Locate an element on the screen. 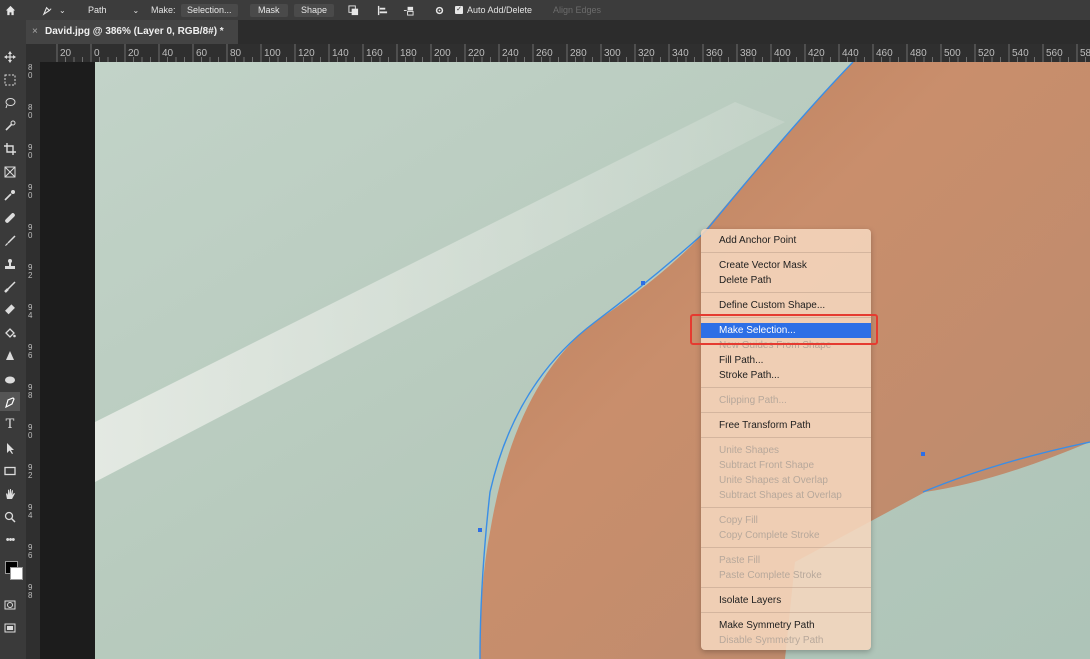  pen-tool-icon is located at coordinates (10, 401).